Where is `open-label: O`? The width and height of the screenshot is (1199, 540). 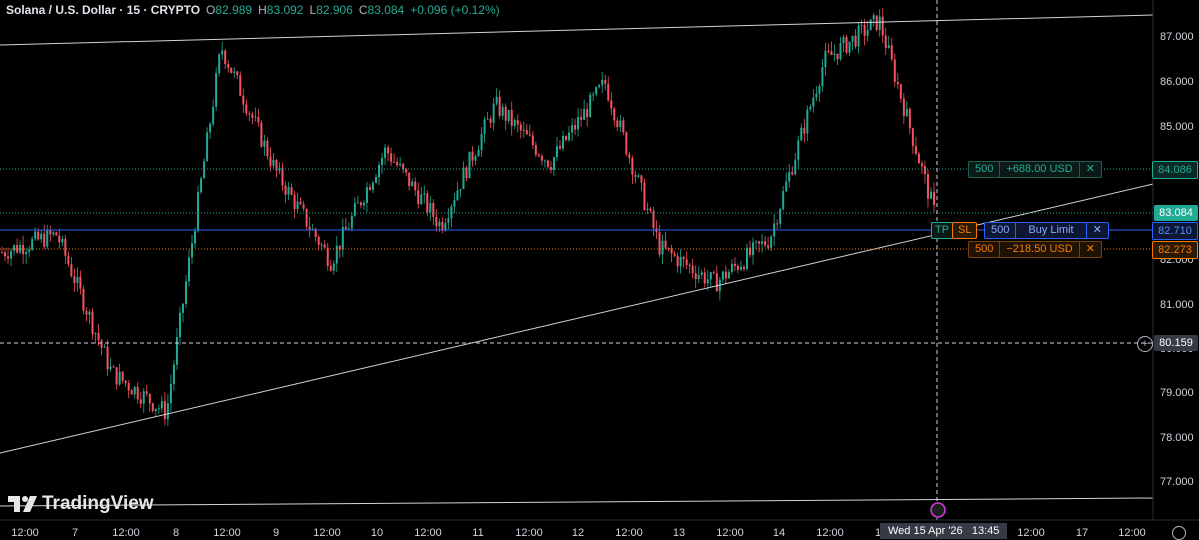 open-label: O is located at coordinates (211, 10).